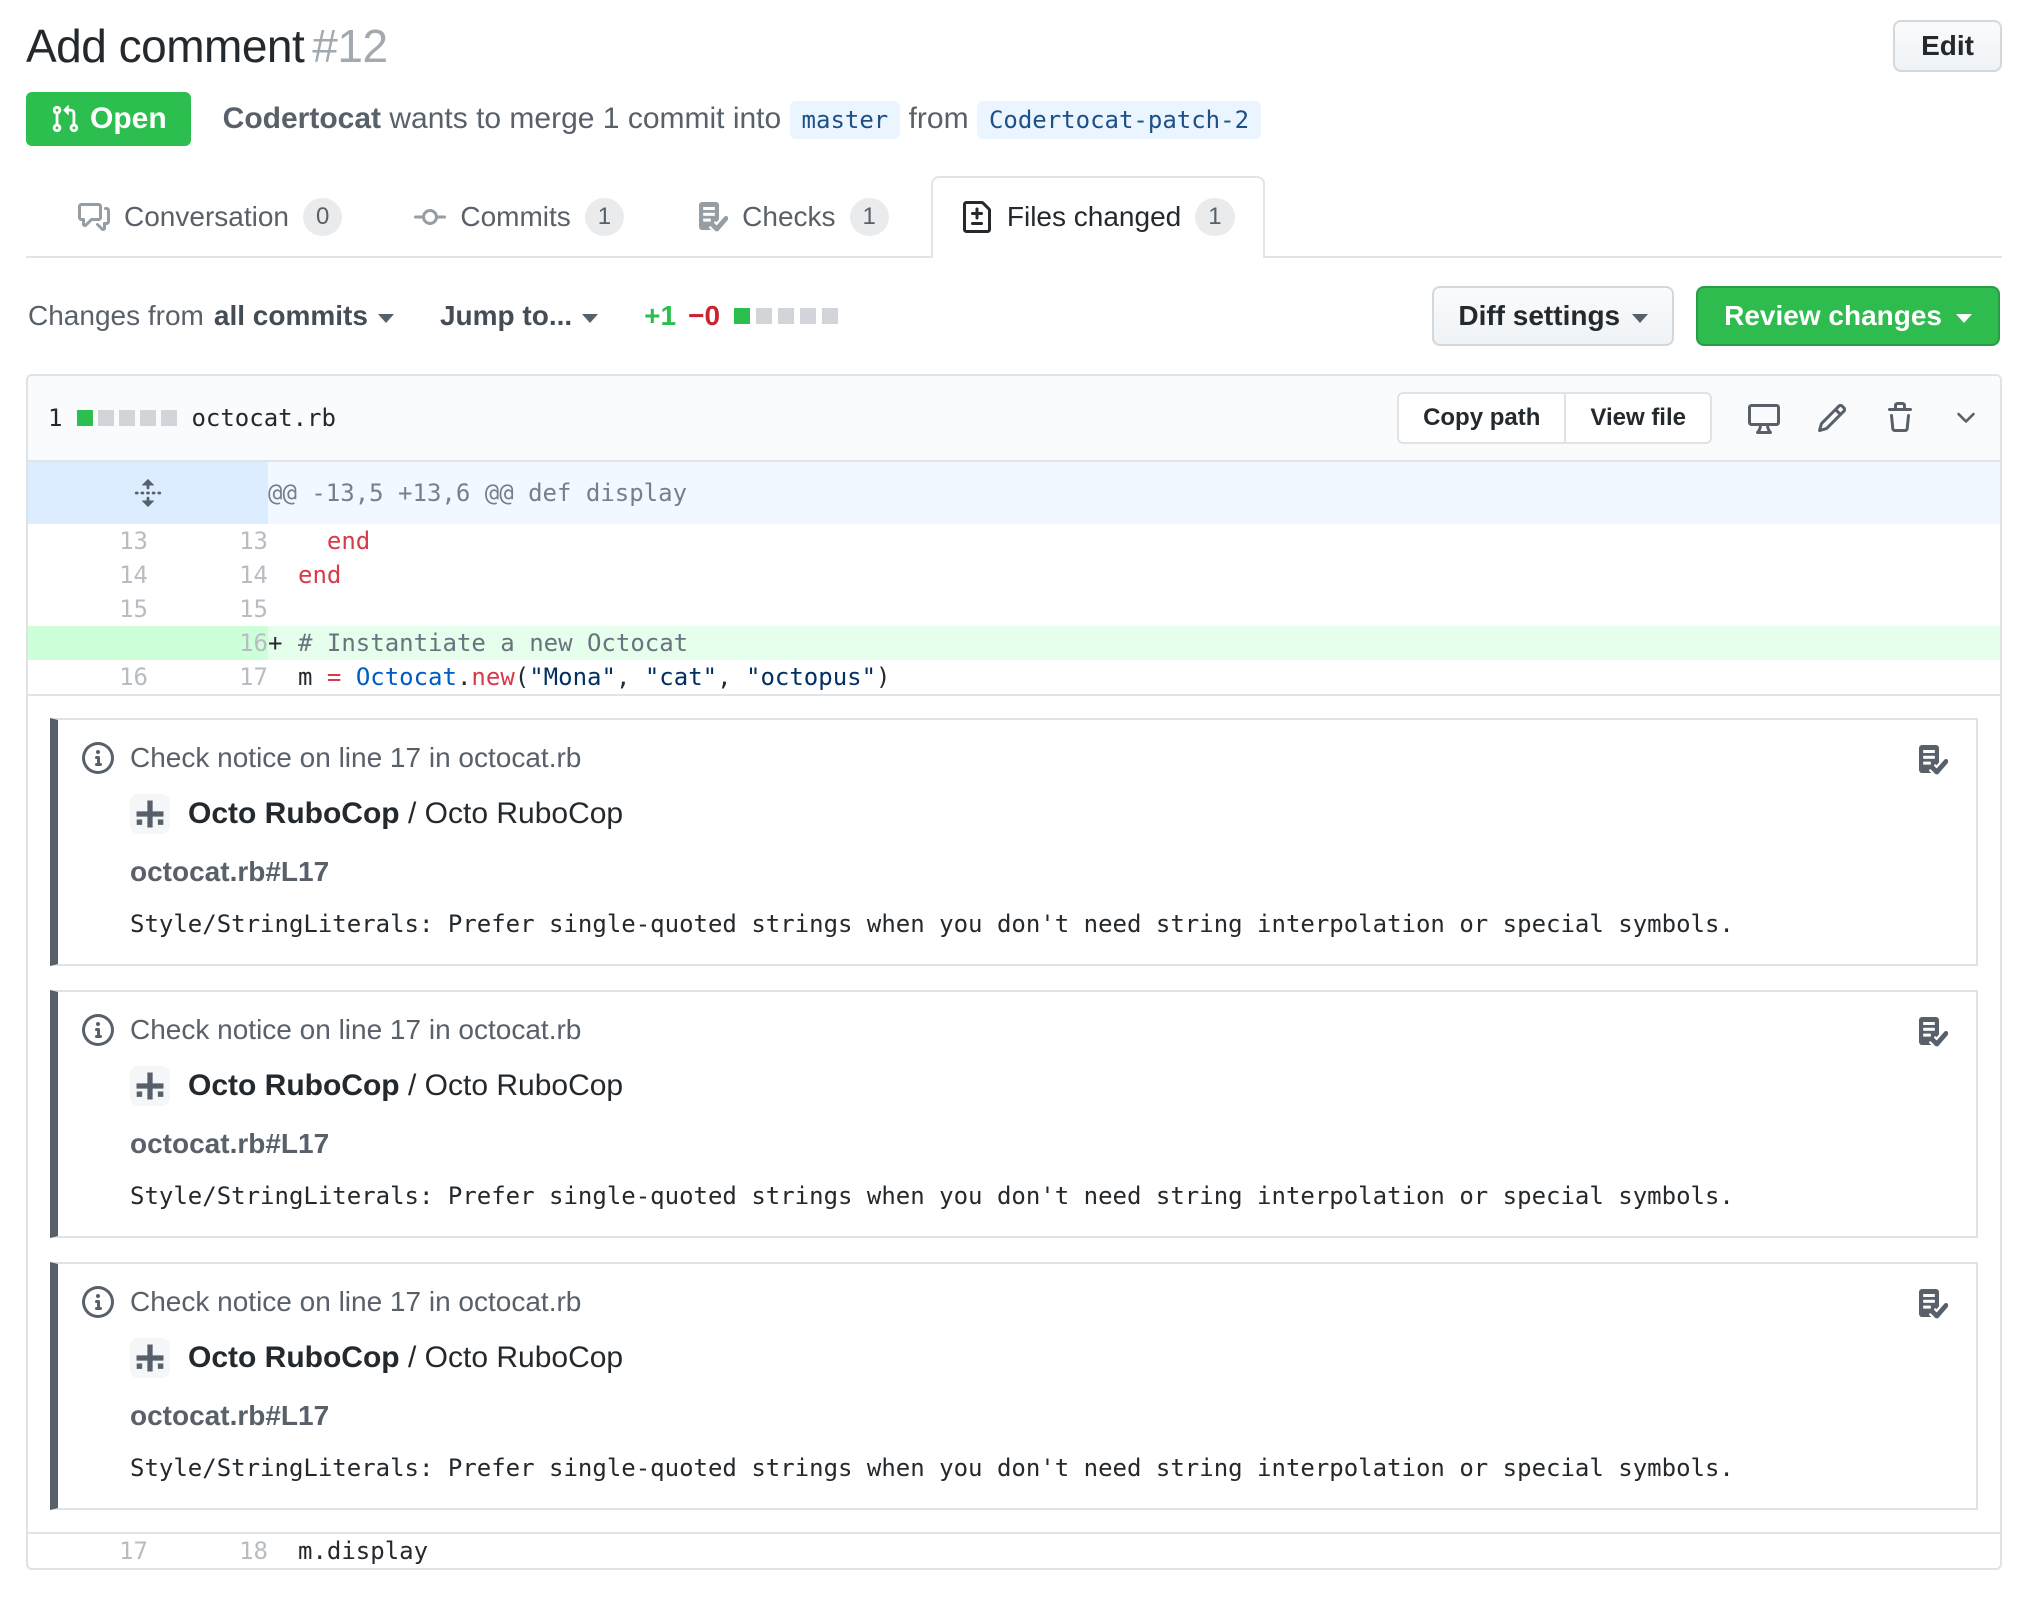 This screenshot has width=2032, height=1610. I want to click on tab-checks: Checks 1, so click(792, 216).